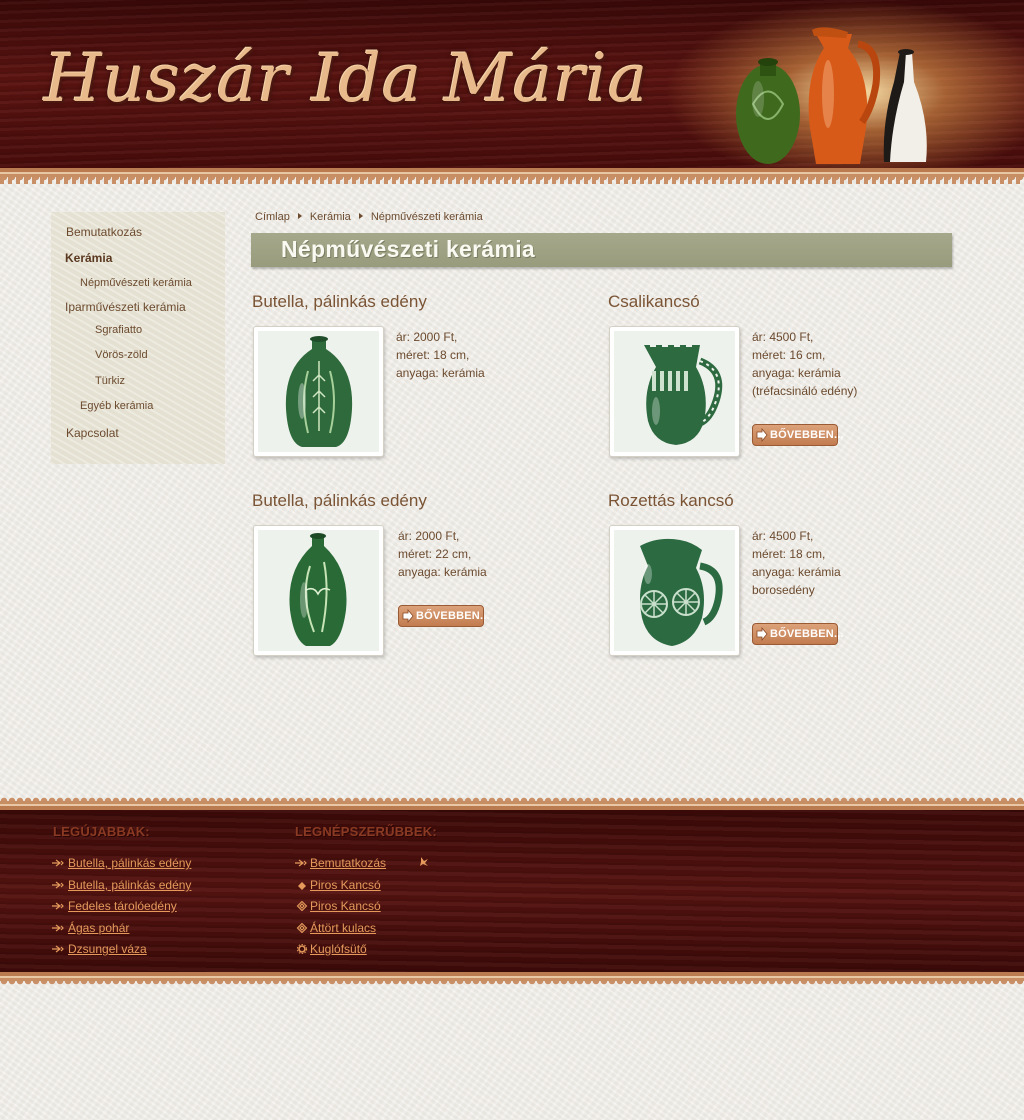  What do you see at coordinates (789, 355) in the screenshot?
I see `product-size: méret: 16 cm,` at bounding box center [789, 355].